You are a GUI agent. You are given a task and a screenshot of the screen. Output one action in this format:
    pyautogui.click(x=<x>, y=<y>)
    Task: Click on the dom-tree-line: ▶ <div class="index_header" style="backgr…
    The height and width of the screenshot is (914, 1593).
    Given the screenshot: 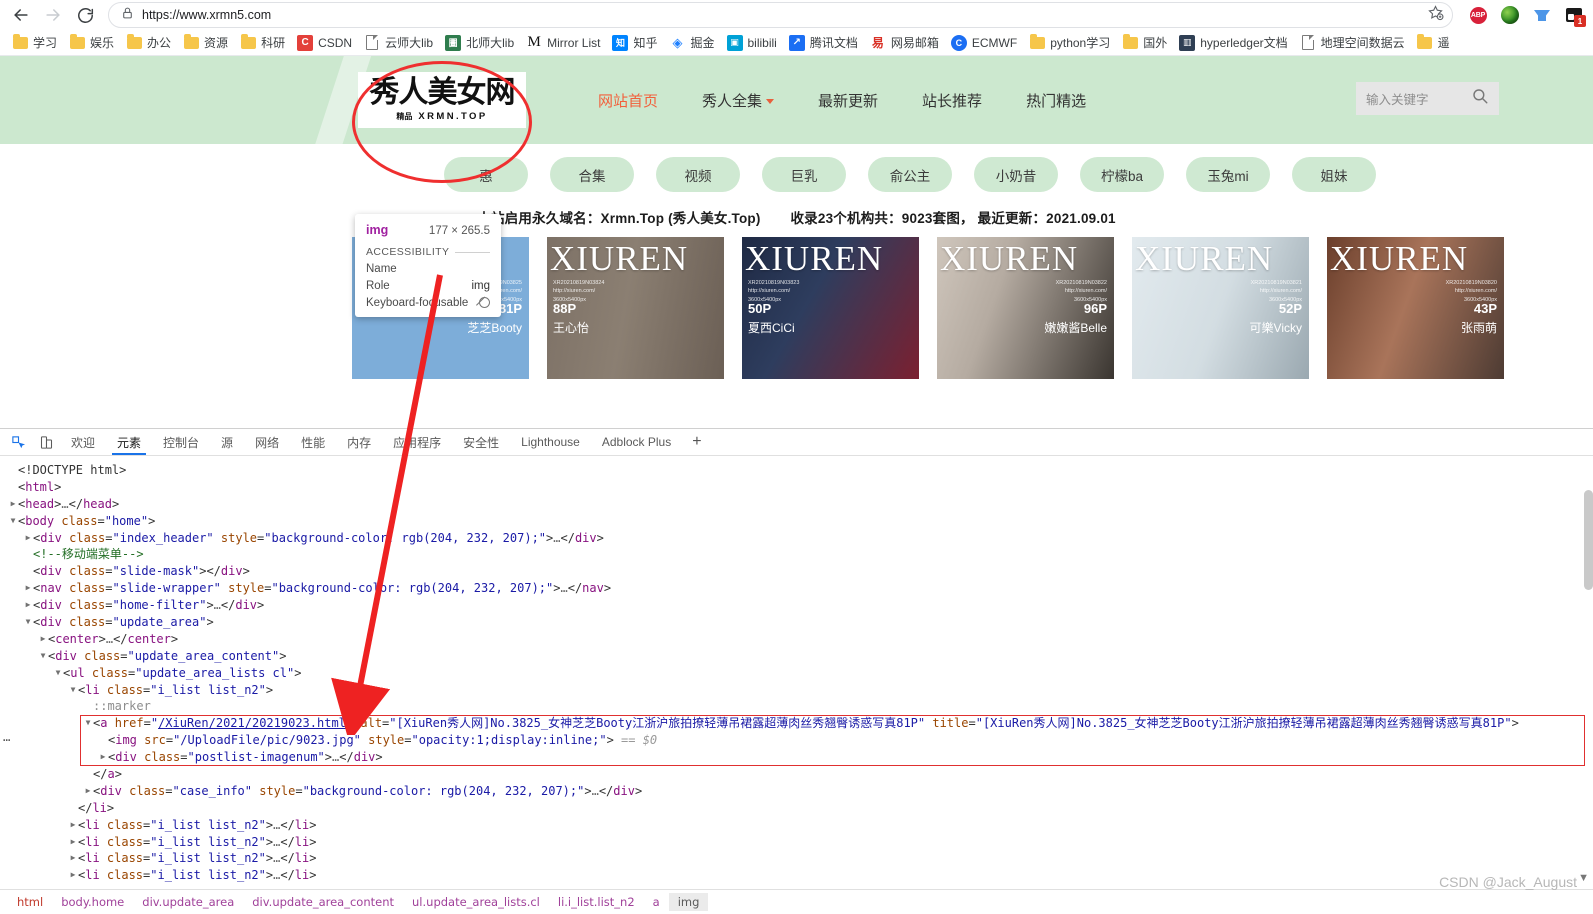 What is the action you would take?
    pyautogui.click(x=796, y=538)
    